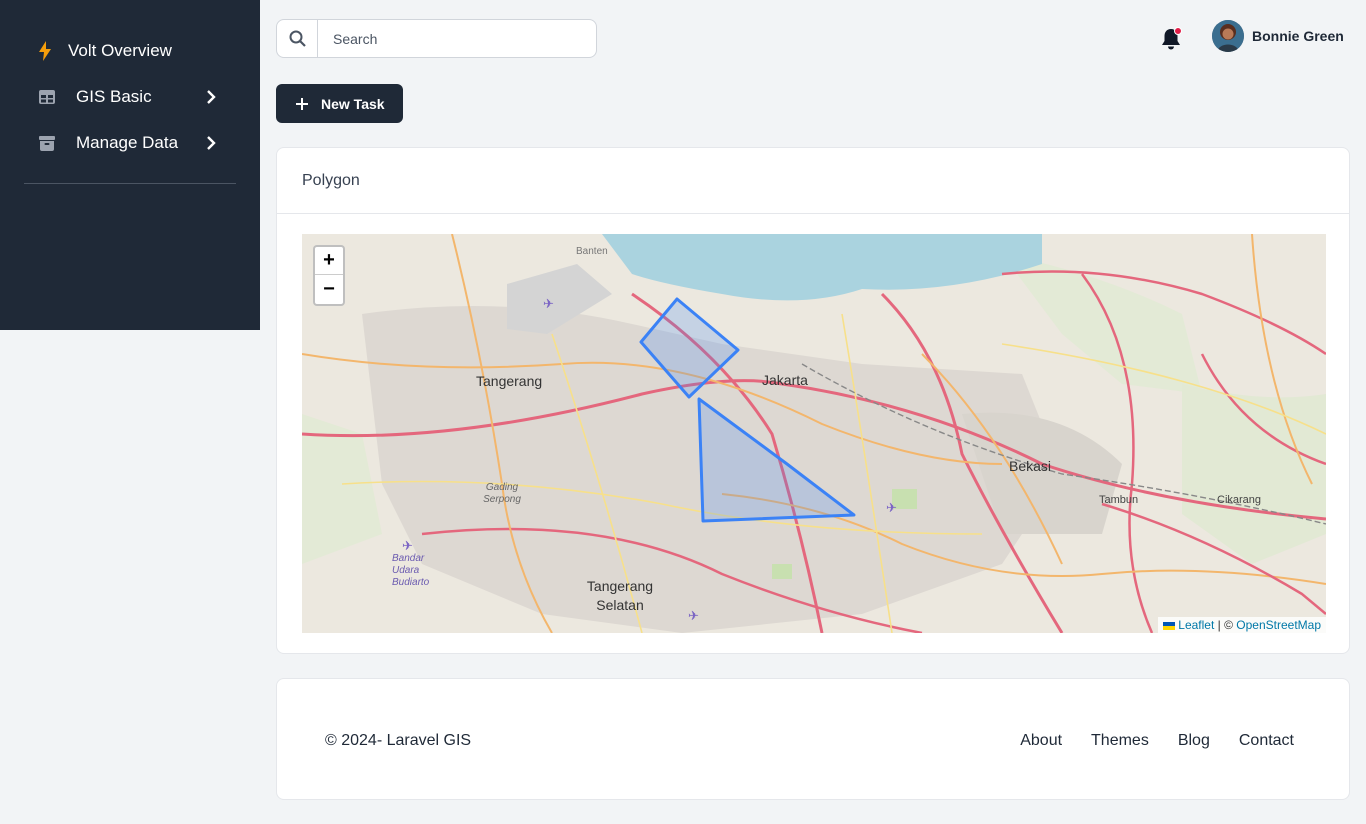  What do you see at coordinates (1266, 741) in the screenshot?
I see `footer-link-contact: Contact` at bounding box center [1266, 741].